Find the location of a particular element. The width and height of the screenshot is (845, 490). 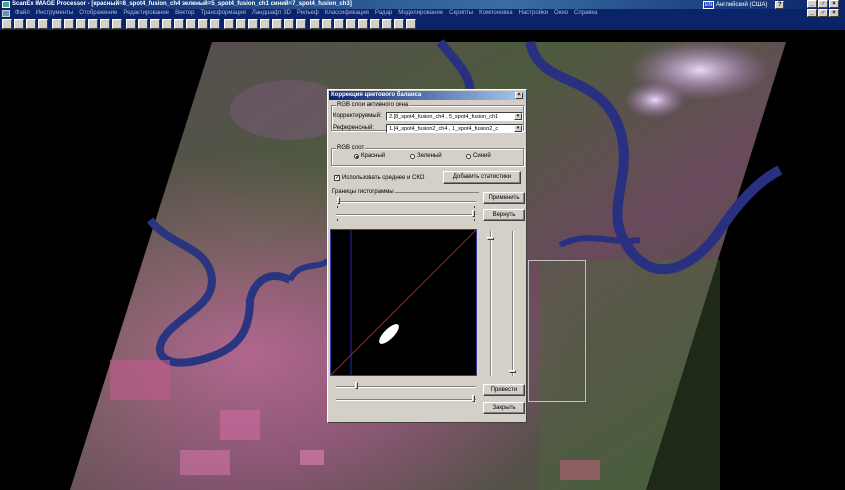

zoom-box-icon is located at coordinates (93, 24).